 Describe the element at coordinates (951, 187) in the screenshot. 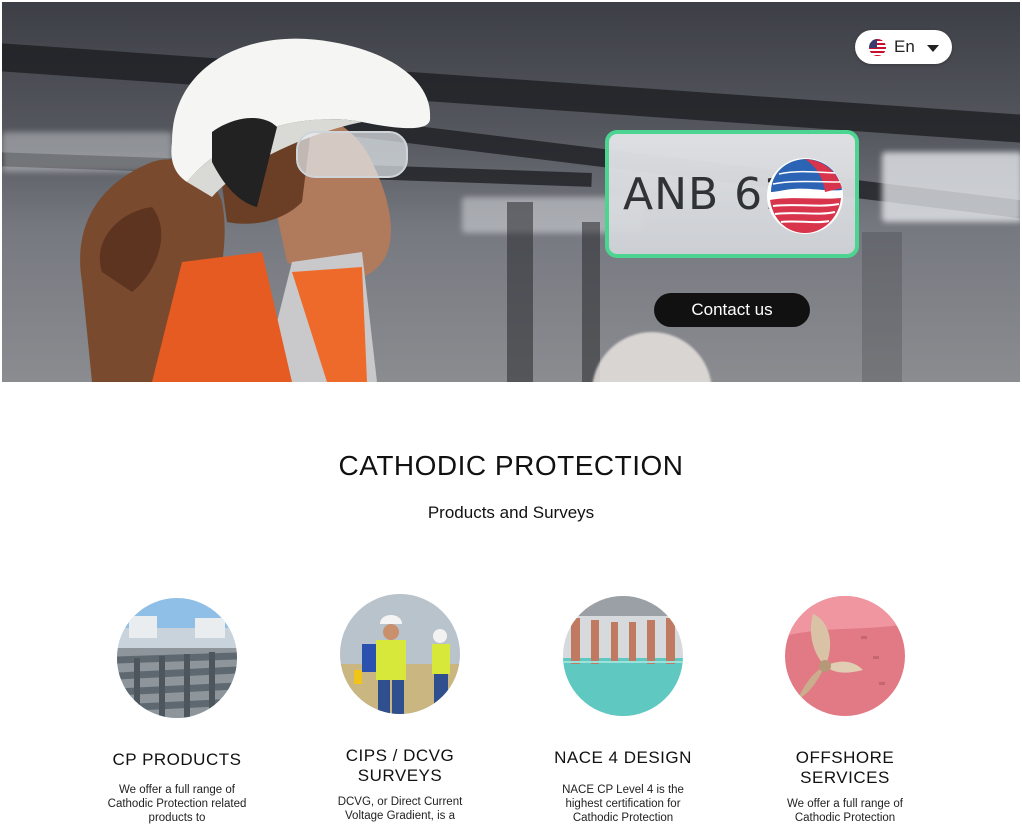

I see `skylight` at that location.